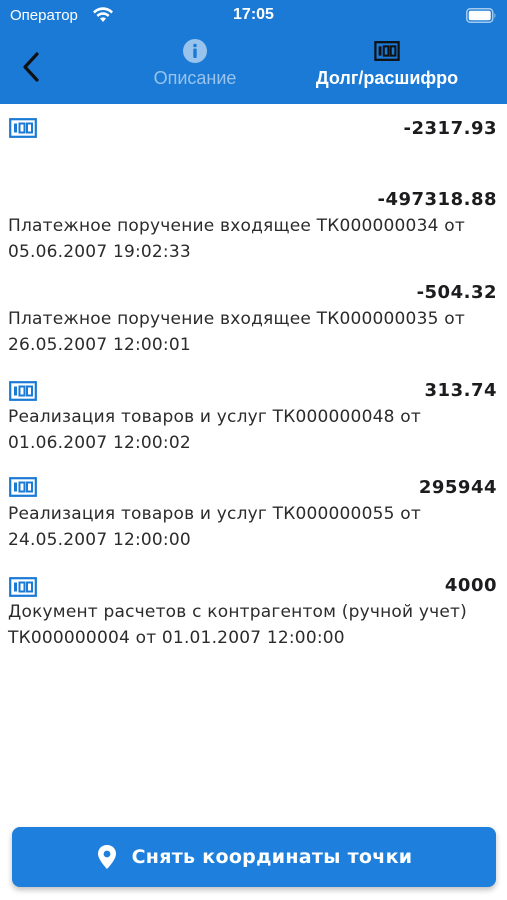 The image size is (507, 900). I want to click on tab-debt: Долг/расшифро, so click(387, 69).